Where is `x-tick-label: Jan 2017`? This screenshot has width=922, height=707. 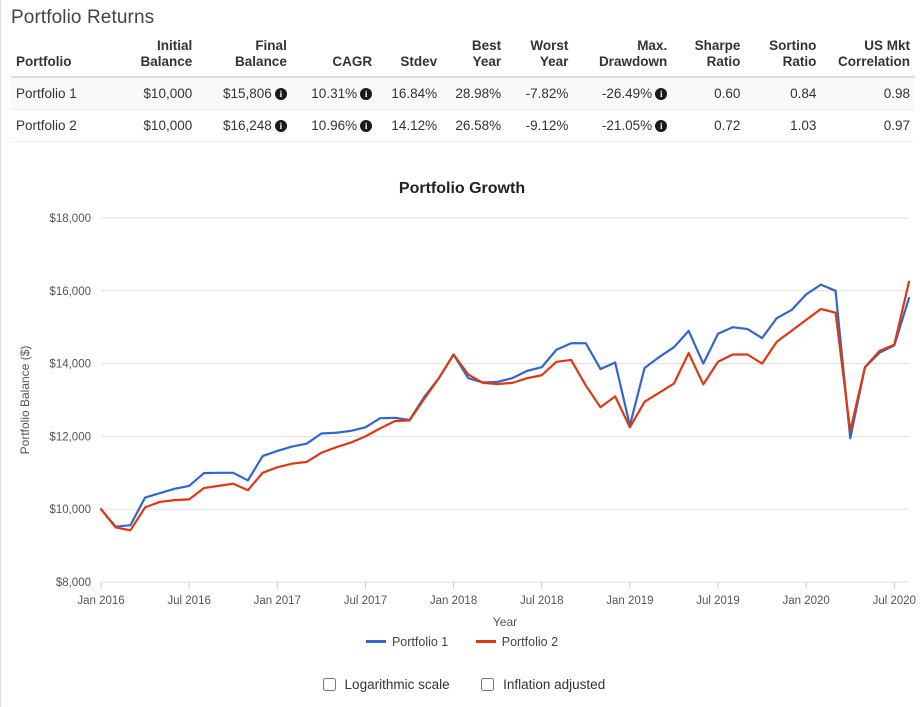
x-tick-label: Jan 2017 is located at coordinates (277, 601).